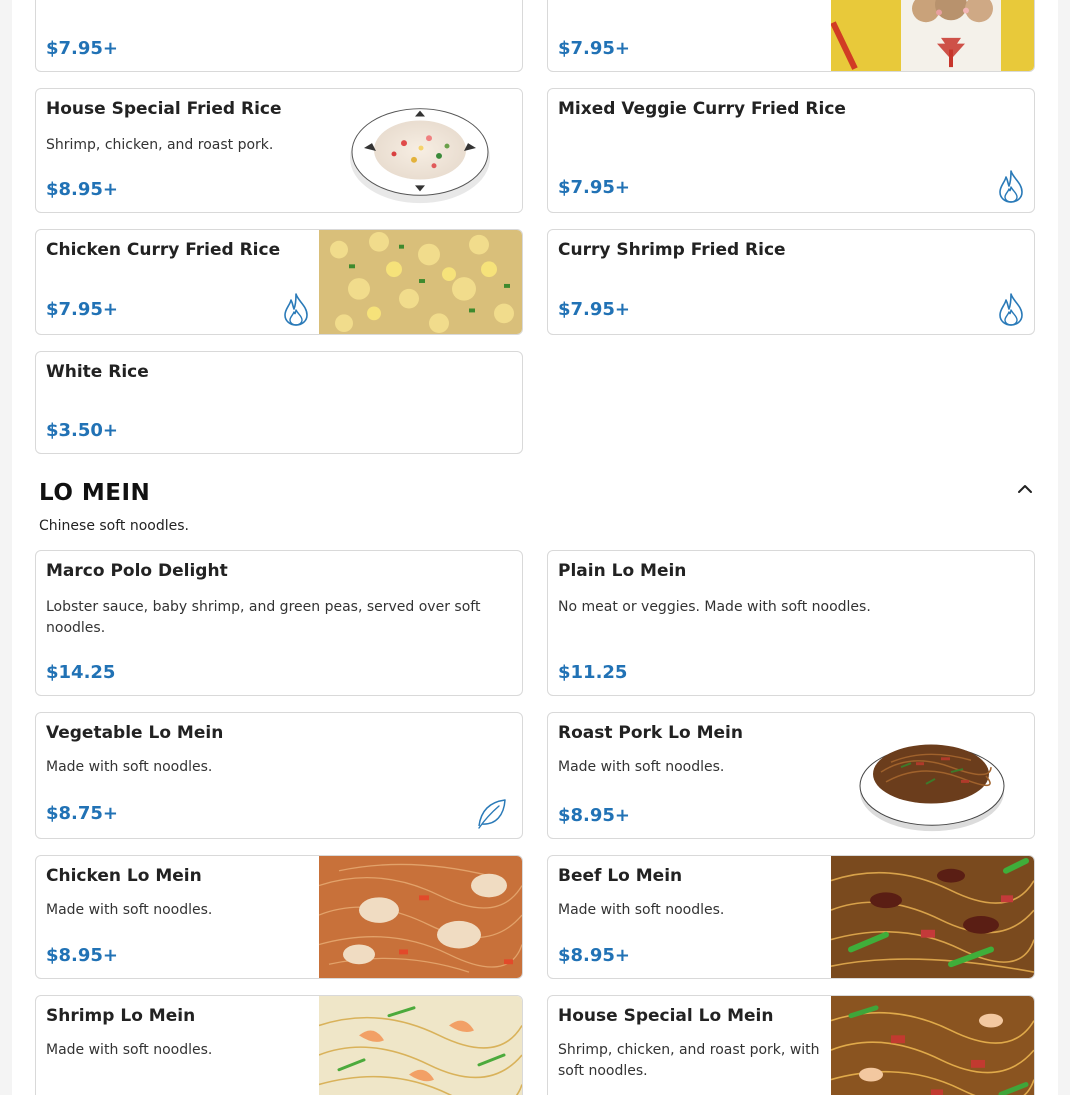 The width and height of the screenshot is (1070, 1095). Describe the element at coordinates (672, 250) in the screenshot. I see `item-title: Curry Shrimp Fried Rice` at that location.